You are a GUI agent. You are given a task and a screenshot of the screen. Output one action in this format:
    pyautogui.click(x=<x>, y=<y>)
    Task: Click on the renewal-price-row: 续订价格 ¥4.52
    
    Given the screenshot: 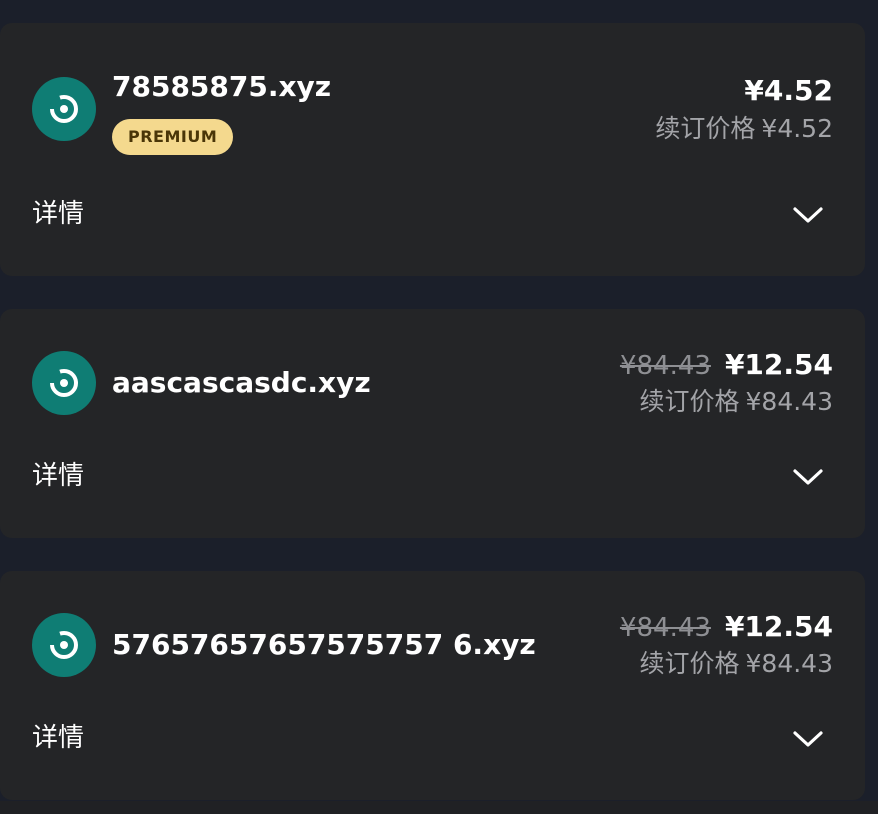 What is the action you would take?
    pyautogui.click(x=744, y=129)
    